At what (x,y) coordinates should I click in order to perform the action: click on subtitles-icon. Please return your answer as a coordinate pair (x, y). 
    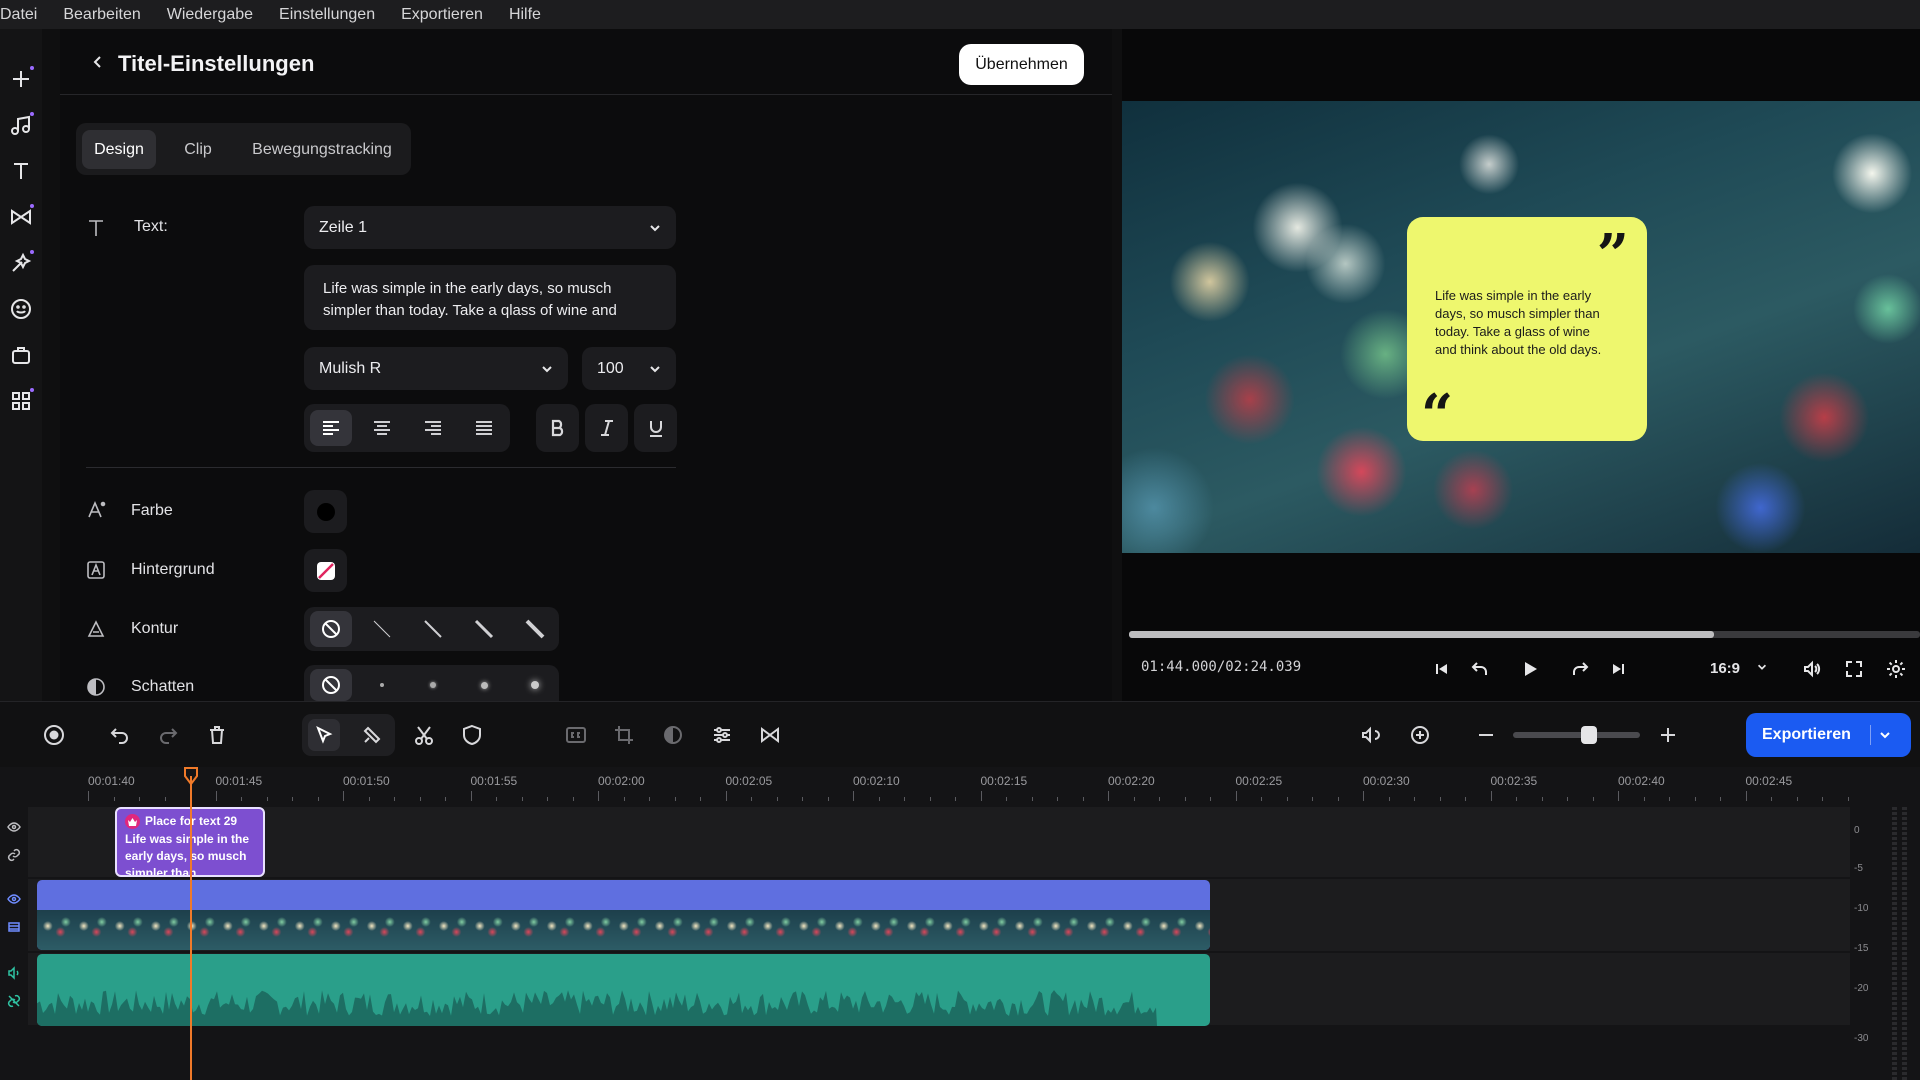
    Looking at the image, I should click on (576, 735).